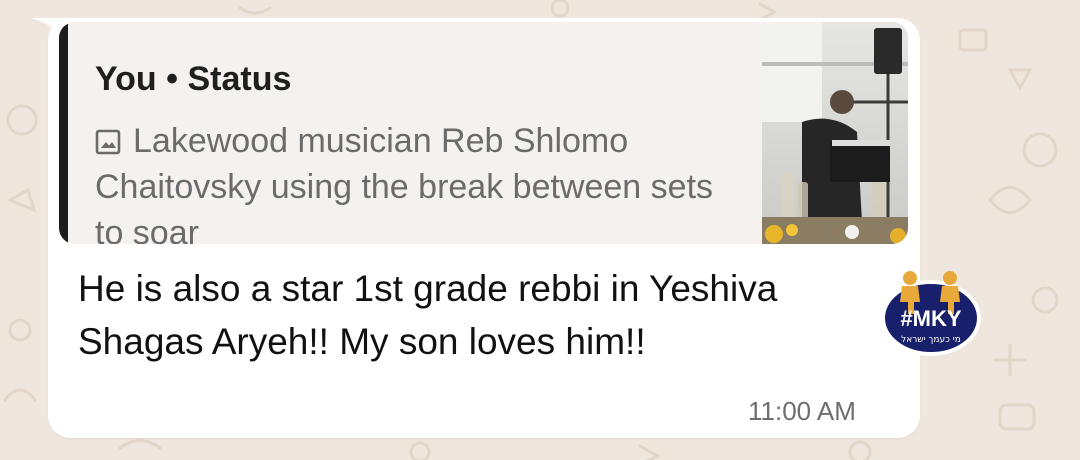 This screenshot has width=1080, height=460. Describe the element at coordinates (802, 411) in the screenshot. I see `message-timestamp: 11:00 AM` at that location.